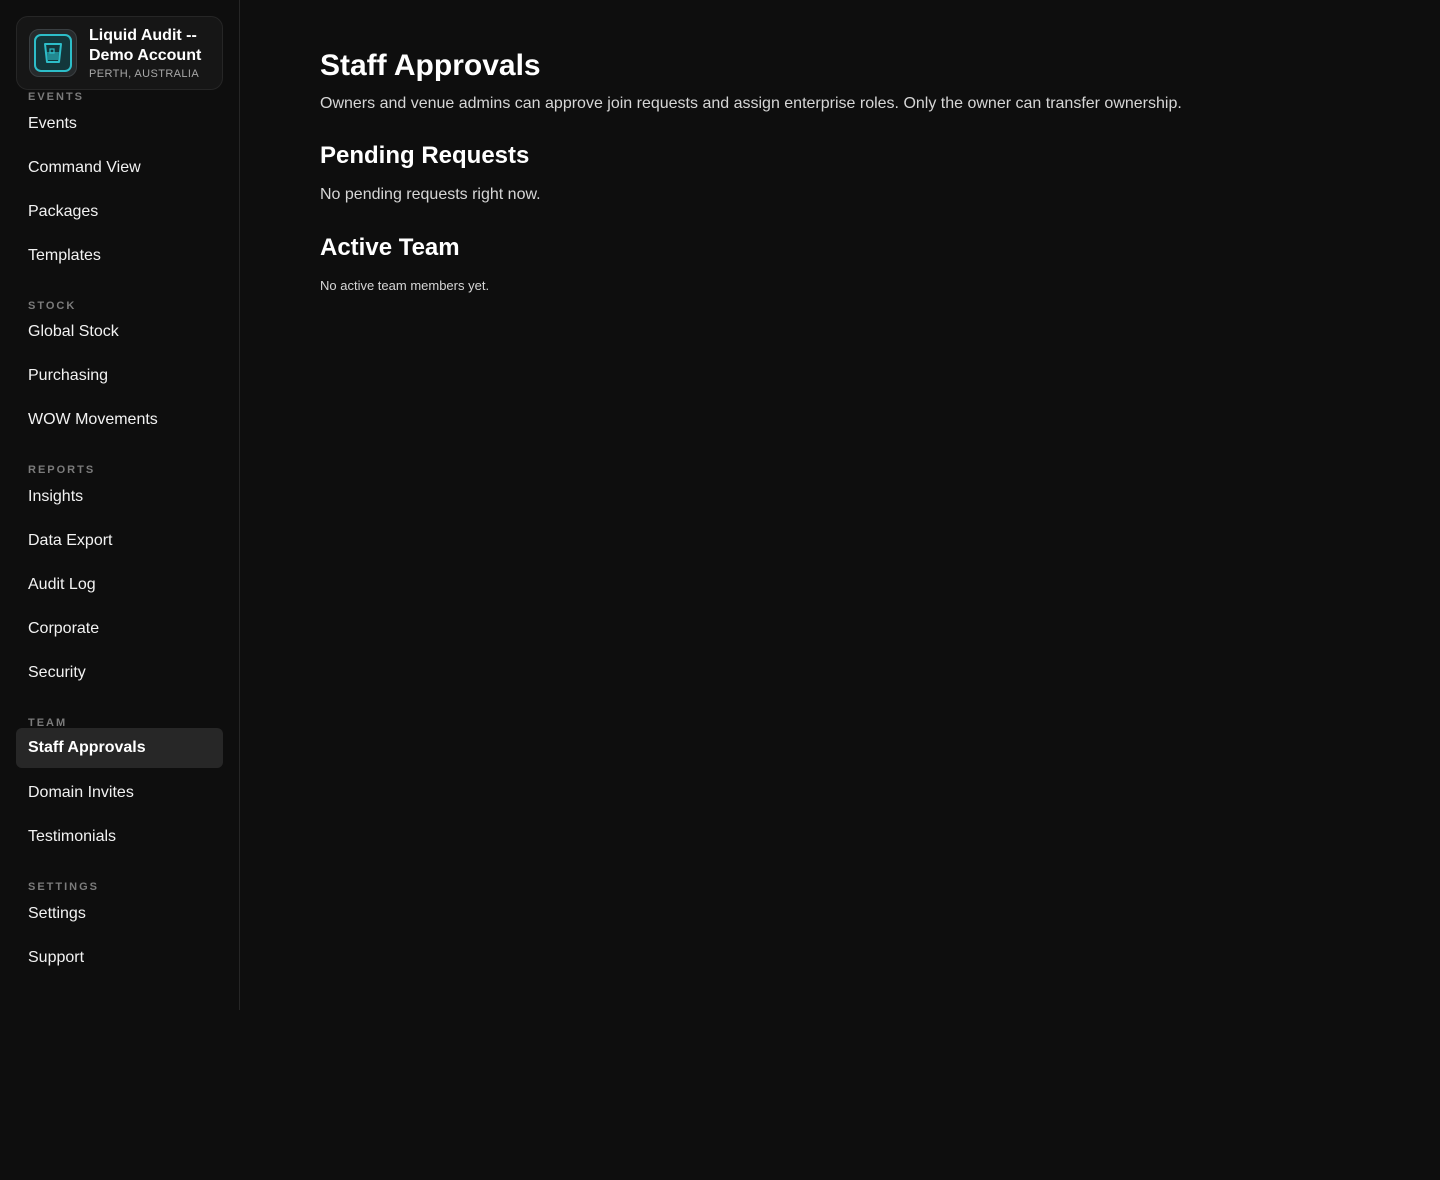 The width and height of the screenshot is (1440, 1180). Describe the element at coordinates (144, 73) in the screenshot. I see `account-location: PERTH, AUSTRALIA` at that location.